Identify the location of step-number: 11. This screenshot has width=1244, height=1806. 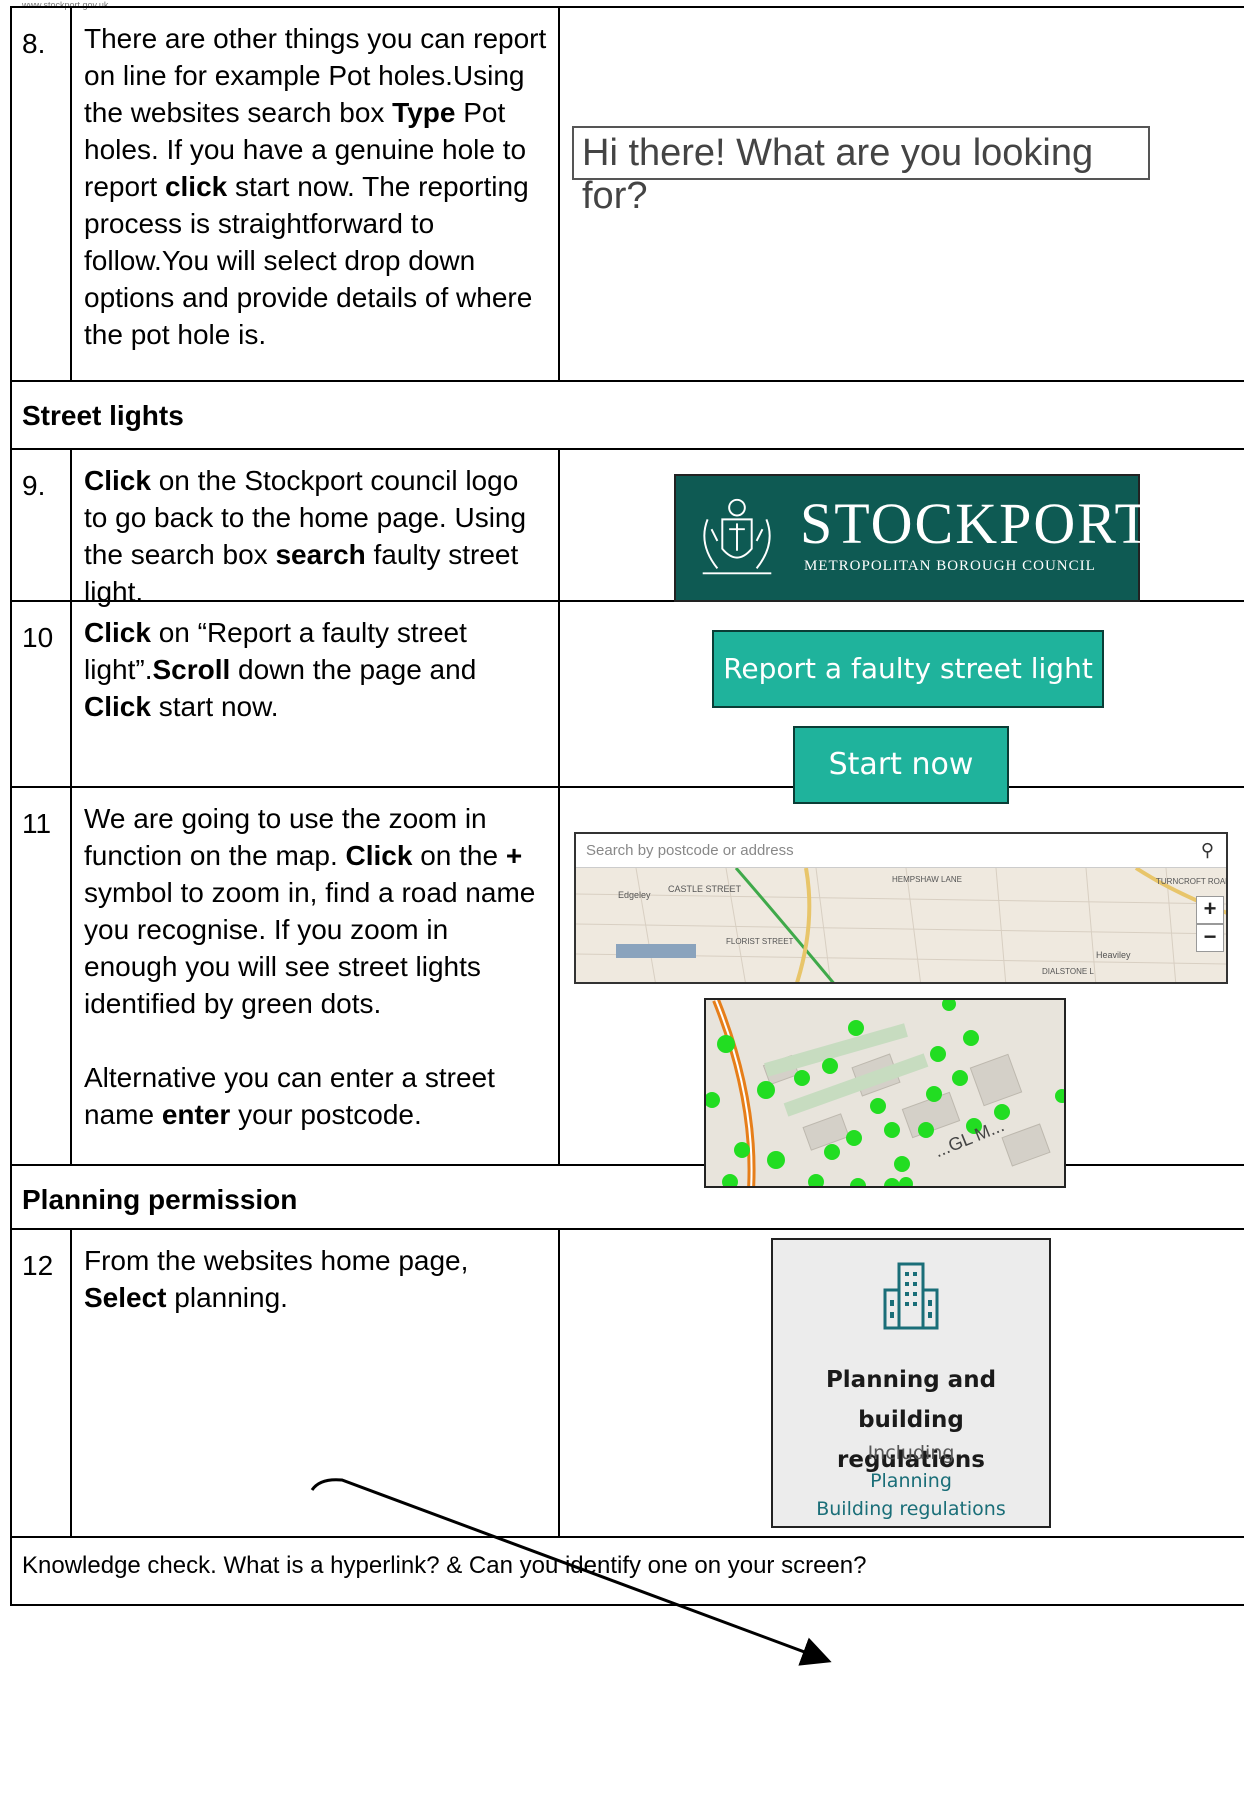
(42, 976).